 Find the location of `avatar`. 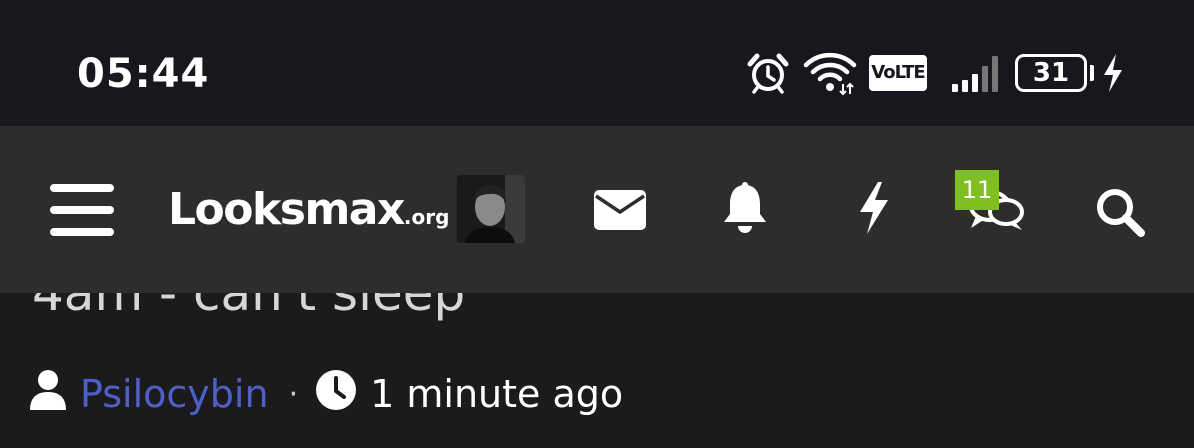

avatar is located at coordinates (491, 209).